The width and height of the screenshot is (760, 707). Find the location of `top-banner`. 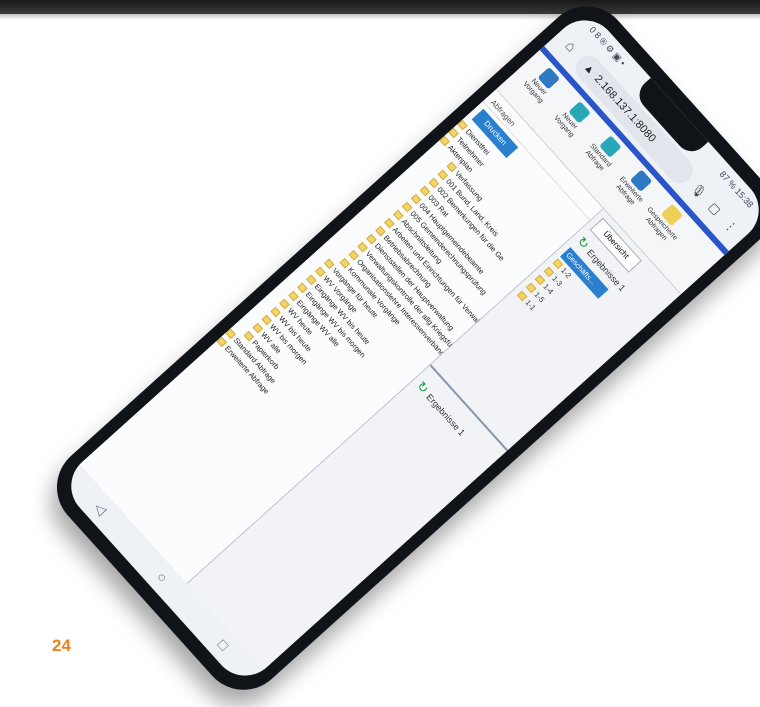

top-banner is located at coordinates (380, 10).